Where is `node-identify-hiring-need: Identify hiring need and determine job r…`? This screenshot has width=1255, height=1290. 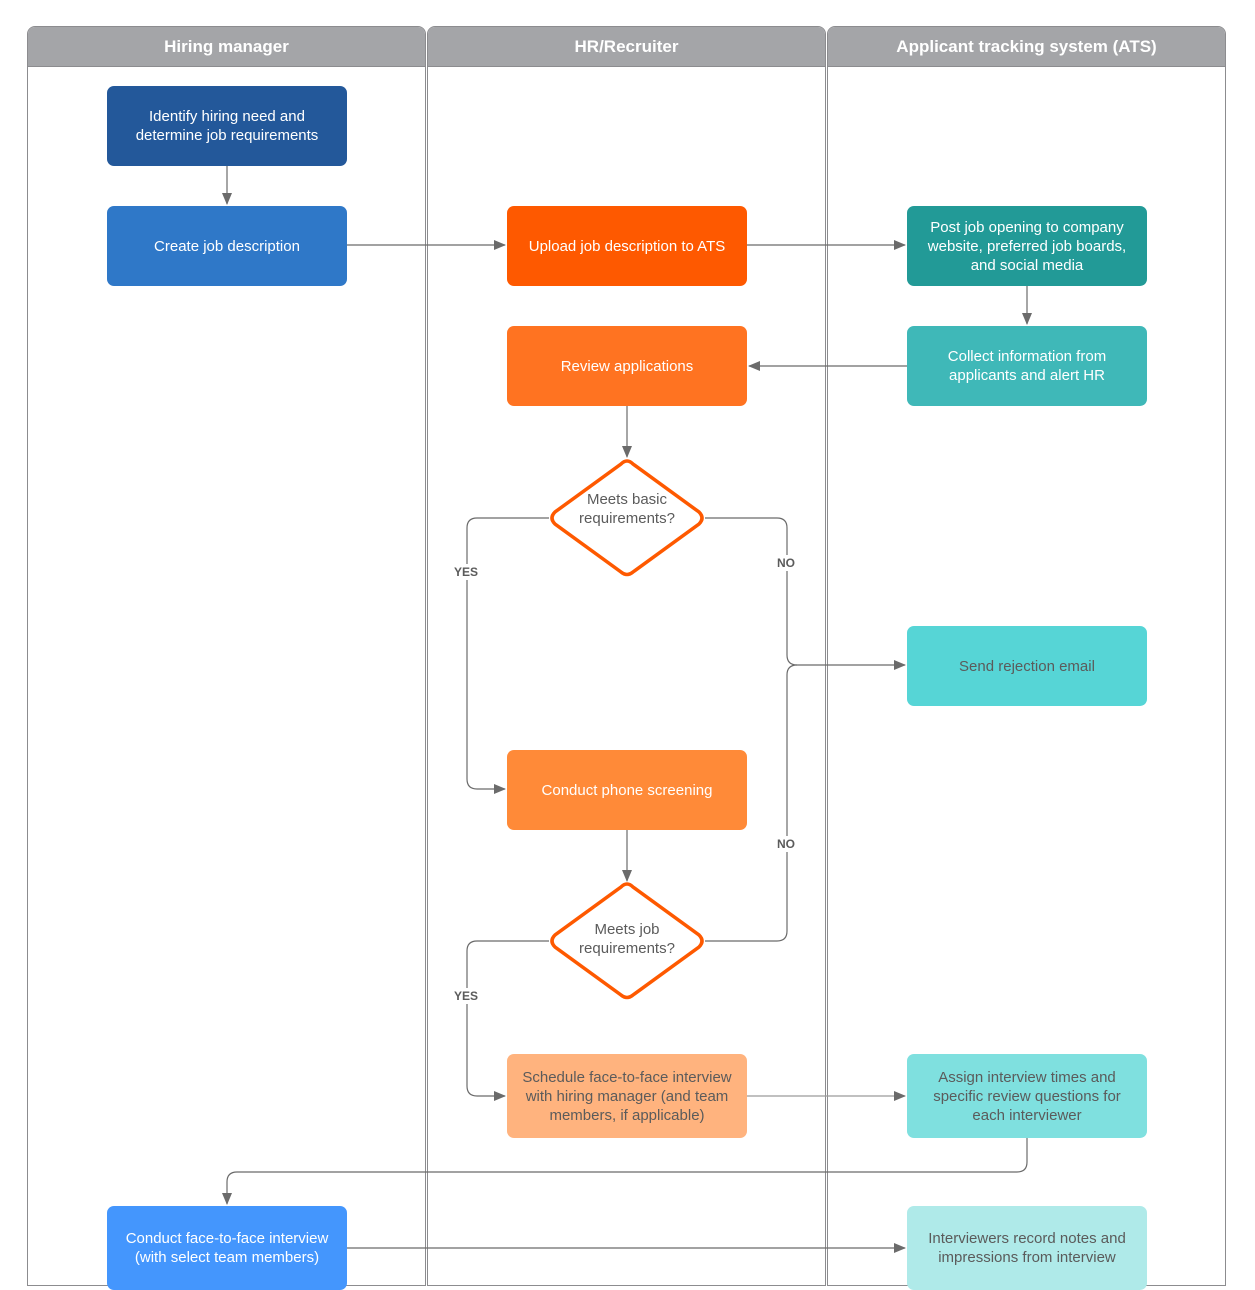
node-identify-hiring-need: Identify hiring need and determine job r… is located at coordinates (227, 126).